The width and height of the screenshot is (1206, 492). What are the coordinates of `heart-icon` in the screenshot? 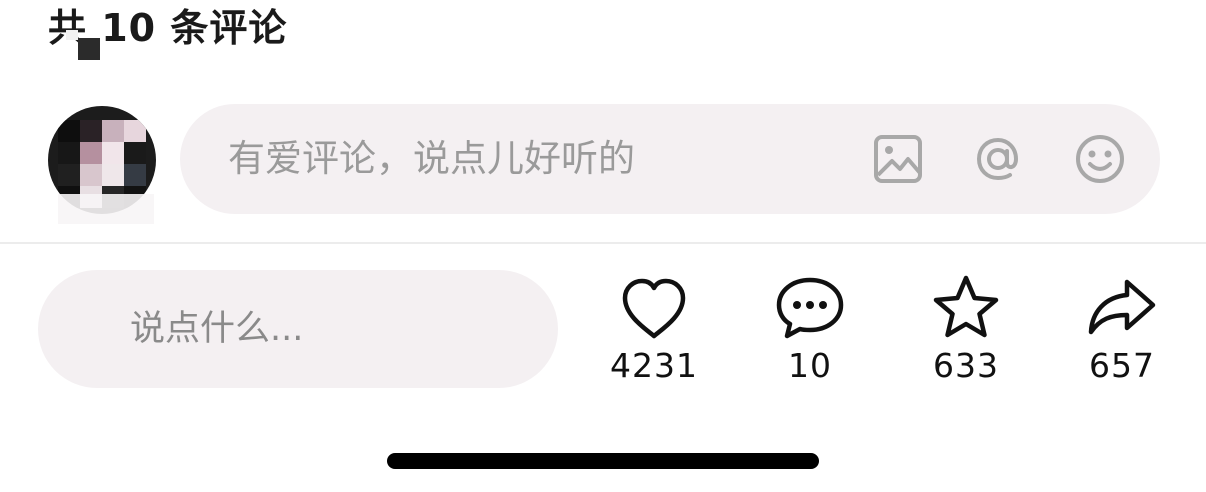 It's located at (654, 308).